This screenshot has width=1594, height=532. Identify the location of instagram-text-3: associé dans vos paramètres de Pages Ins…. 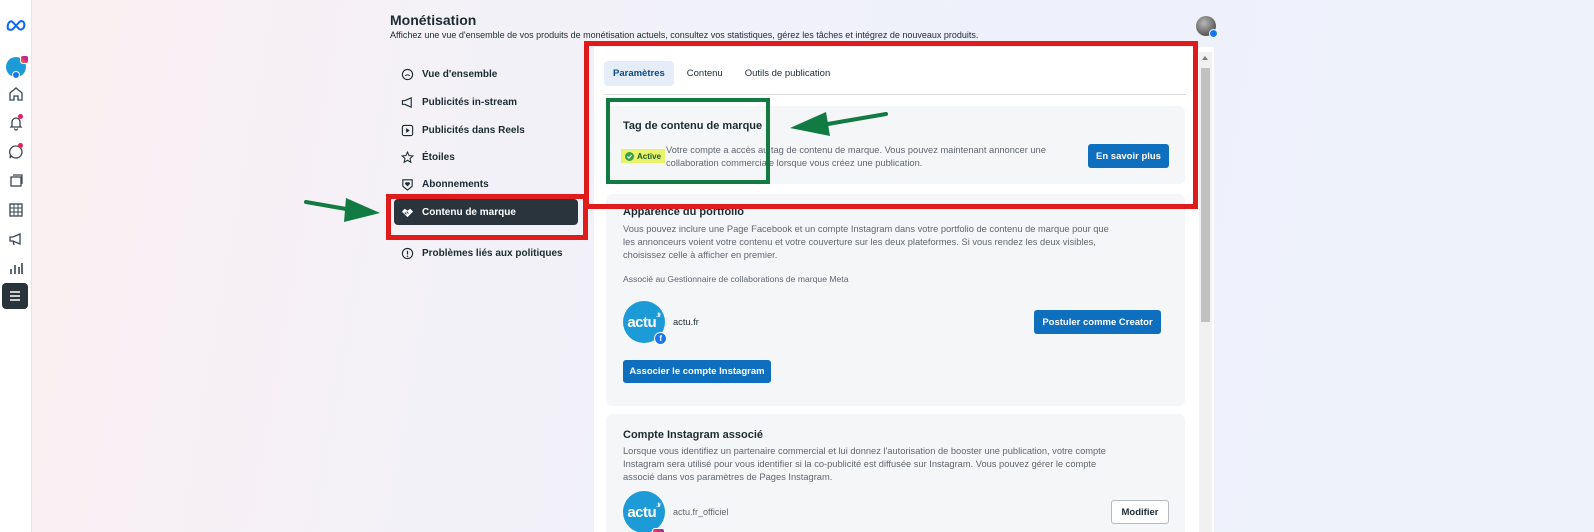
(728, 477).